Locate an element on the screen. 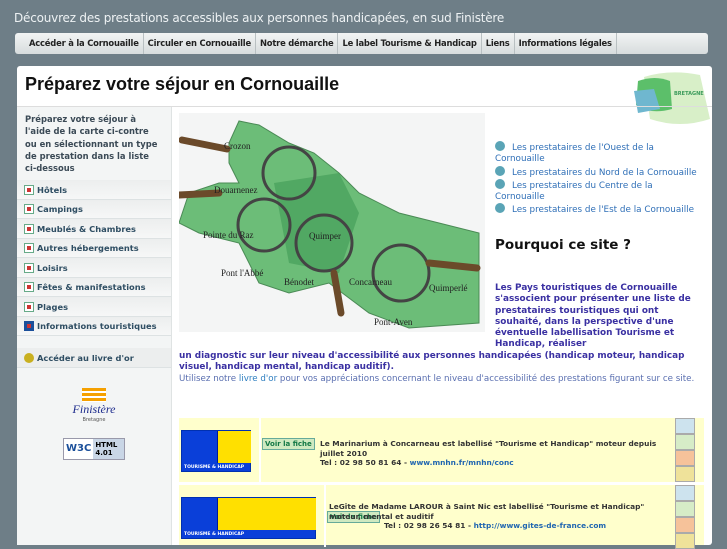 Image resolution: width=727 pixels, height=549 pixels. sidebar-item-label: Autres hébergements is located at coordinates (88, 248).